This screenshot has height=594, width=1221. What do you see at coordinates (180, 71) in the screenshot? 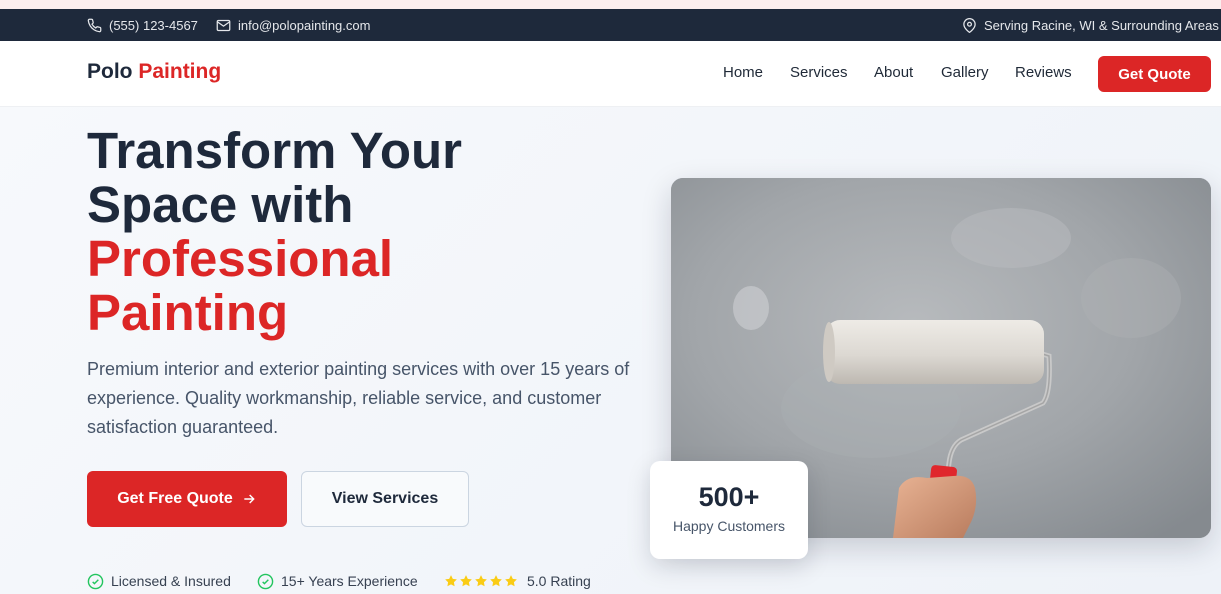
I see `logo-text-accent: Painting` at bounding box center [180, 71].